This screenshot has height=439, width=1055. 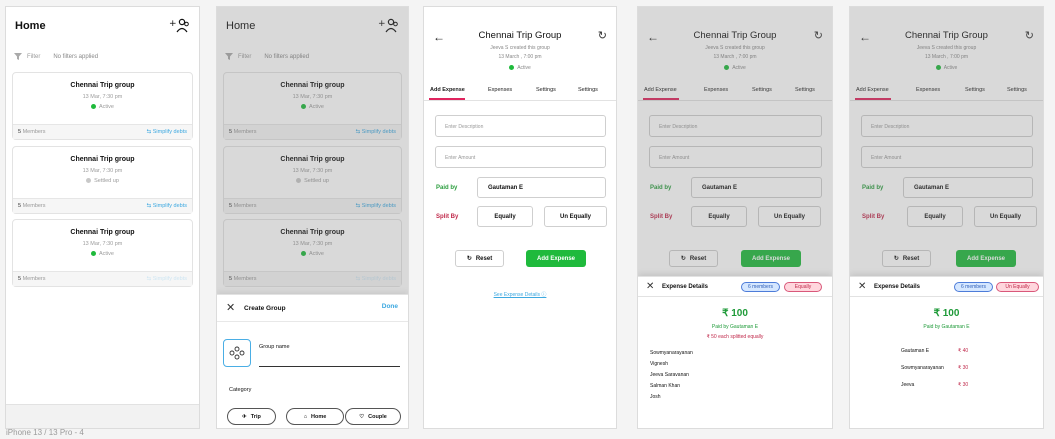 I want to click on group-name: Chennai Trip group, so click(x=102, y=232).